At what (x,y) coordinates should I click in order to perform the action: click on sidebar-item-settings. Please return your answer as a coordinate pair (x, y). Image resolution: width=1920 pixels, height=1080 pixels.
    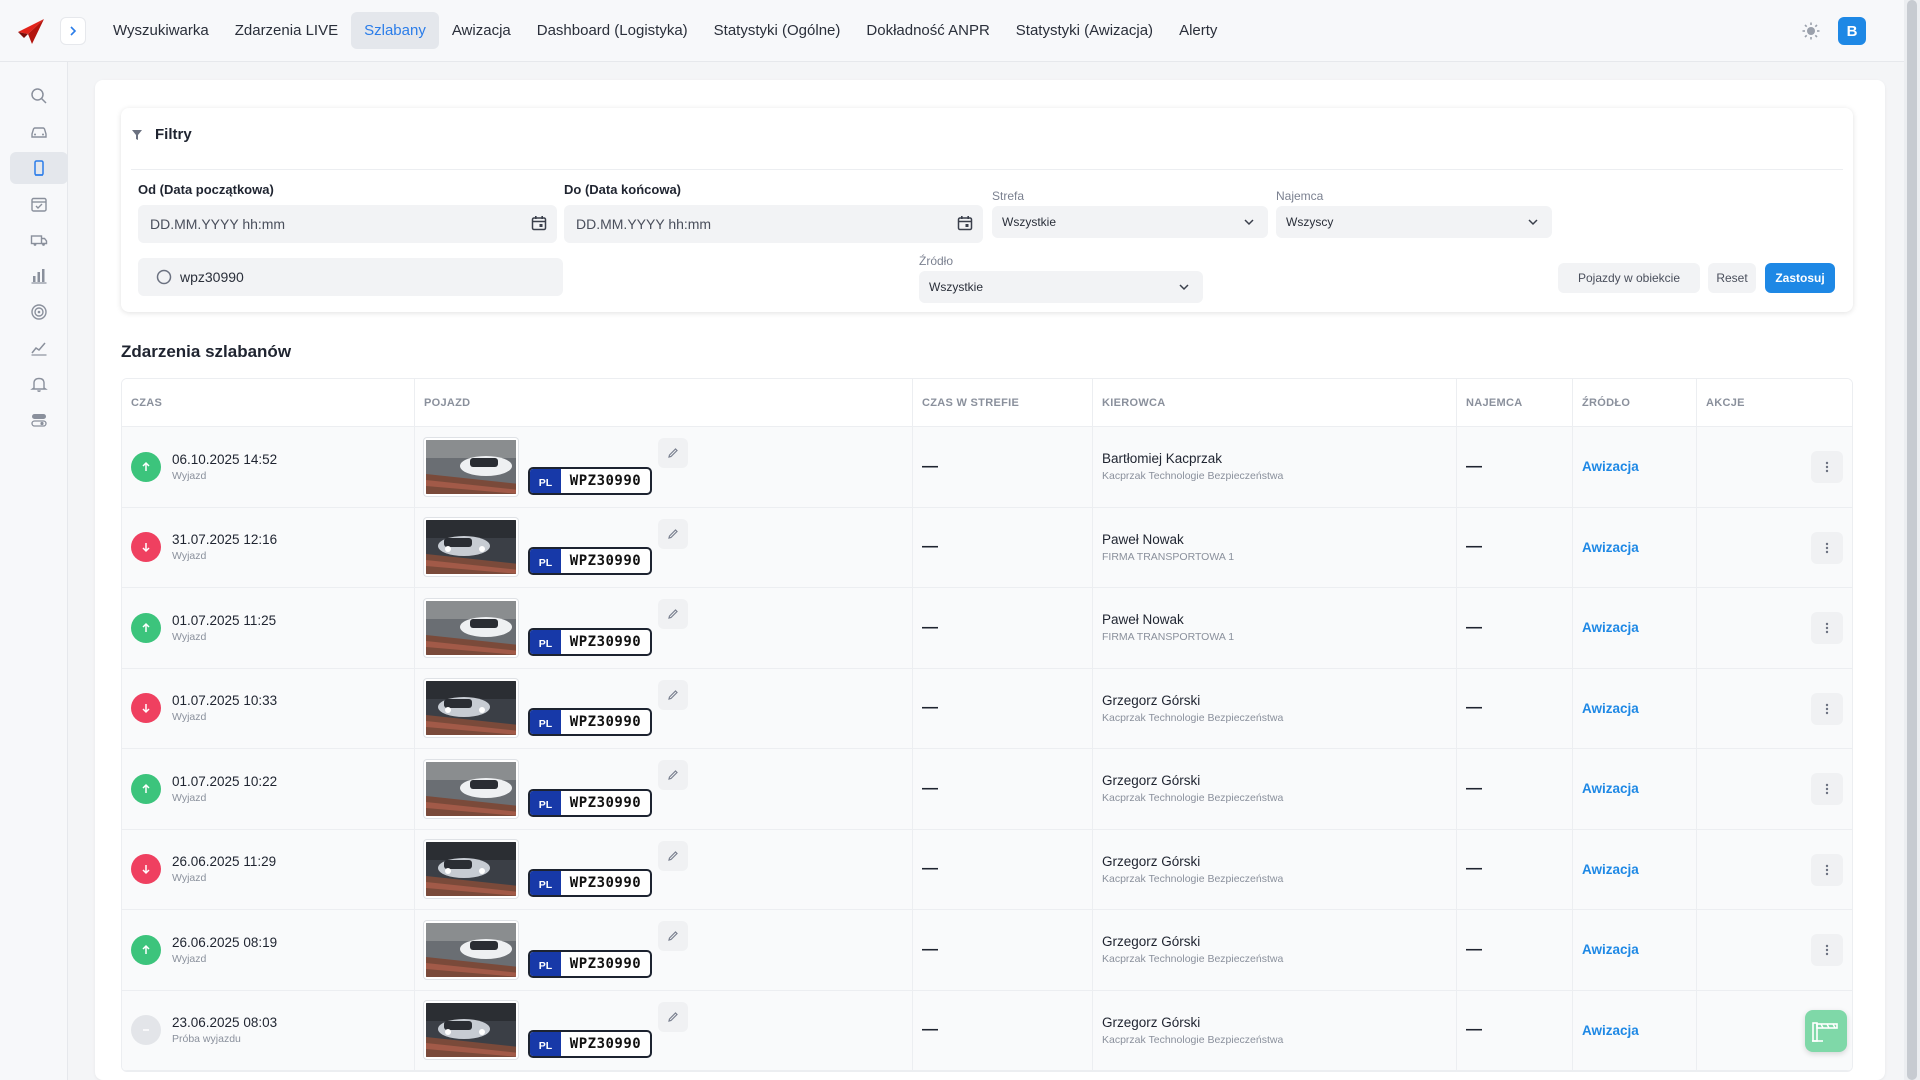
    Looking at the image, I should click on (39, 420).